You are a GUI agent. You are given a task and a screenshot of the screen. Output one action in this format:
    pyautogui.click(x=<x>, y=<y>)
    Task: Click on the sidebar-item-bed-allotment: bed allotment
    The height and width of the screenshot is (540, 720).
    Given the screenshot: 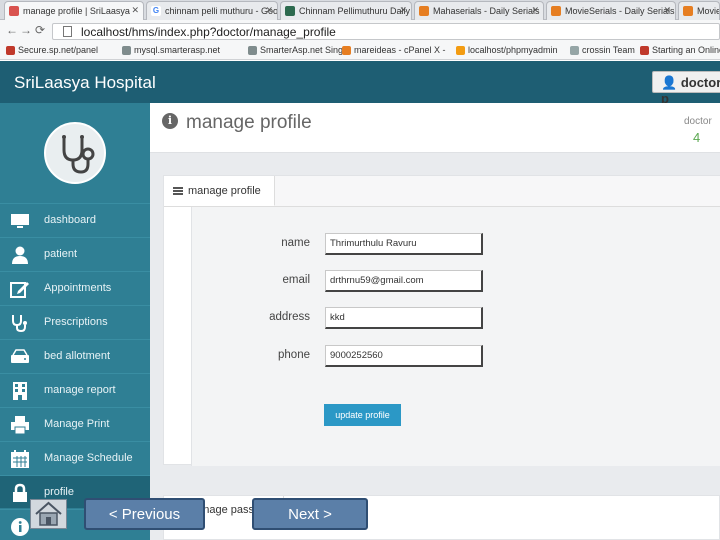 What is the action you would take?
    pyautogui.click(x=75, y=355)
    